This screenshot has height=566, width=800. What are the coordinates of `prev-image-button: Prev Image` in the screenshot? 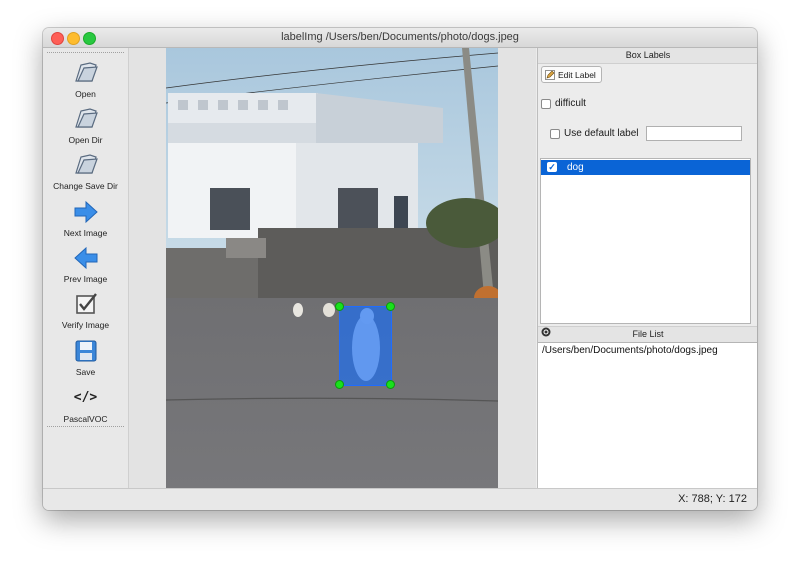 It's located at (85, 264).